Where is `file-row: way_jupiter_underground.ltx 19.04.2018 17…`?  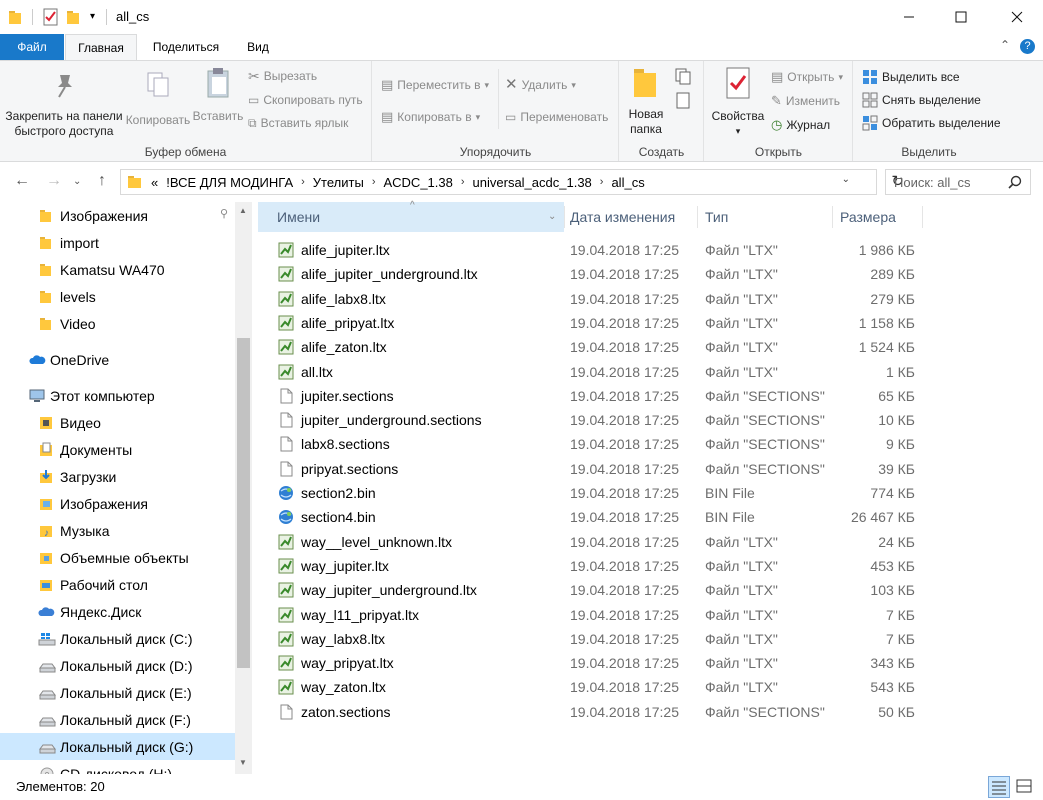
file-row: way_jupiter_underground.ltx 19.04.2018 17… is located at coordinates (606, 590).